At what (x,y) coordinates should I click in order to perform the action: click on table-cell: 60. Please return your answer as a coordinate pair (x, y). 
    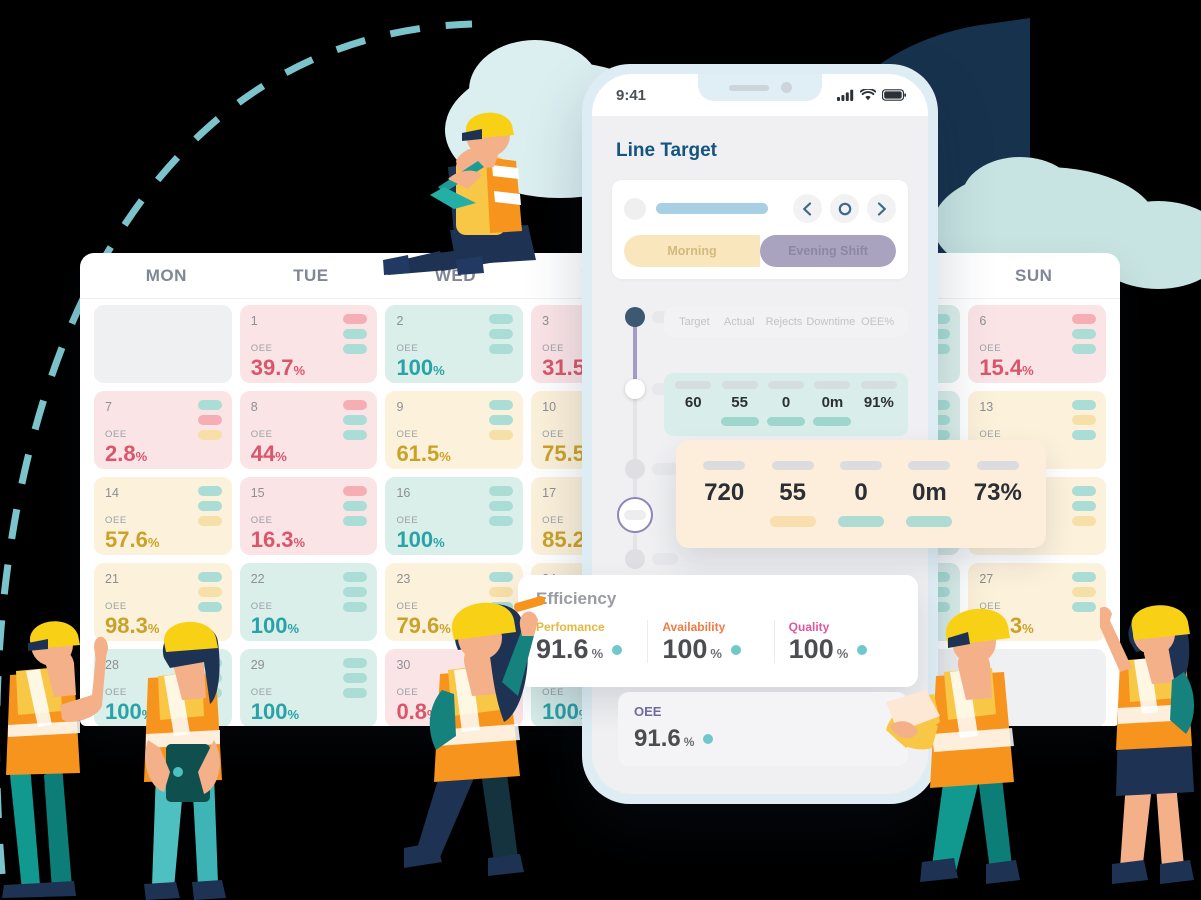
    Looking at the image, I should click on (693, 403).